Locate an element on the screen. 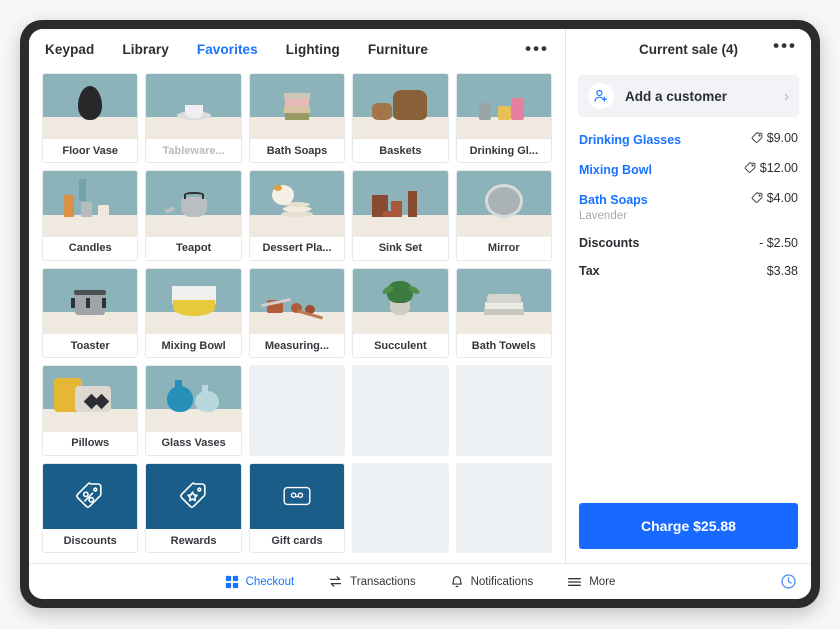 The image size is (840, 629). add-customer-button: Add a customer › is located at coordinates (688, 96).